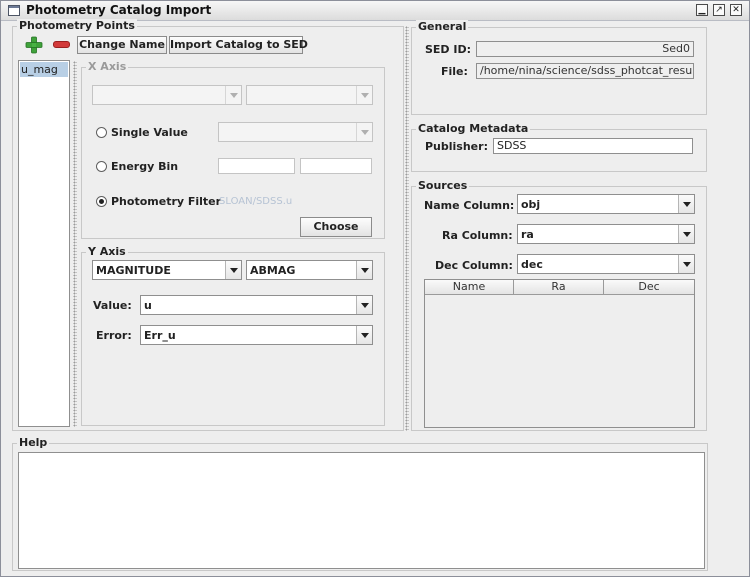 The height and width of the screenshot is (577, 750). What do you see at coordinates (606, 204) in the screenshot?
I see `name-column-select: obj` at bounding box center [606, 204].